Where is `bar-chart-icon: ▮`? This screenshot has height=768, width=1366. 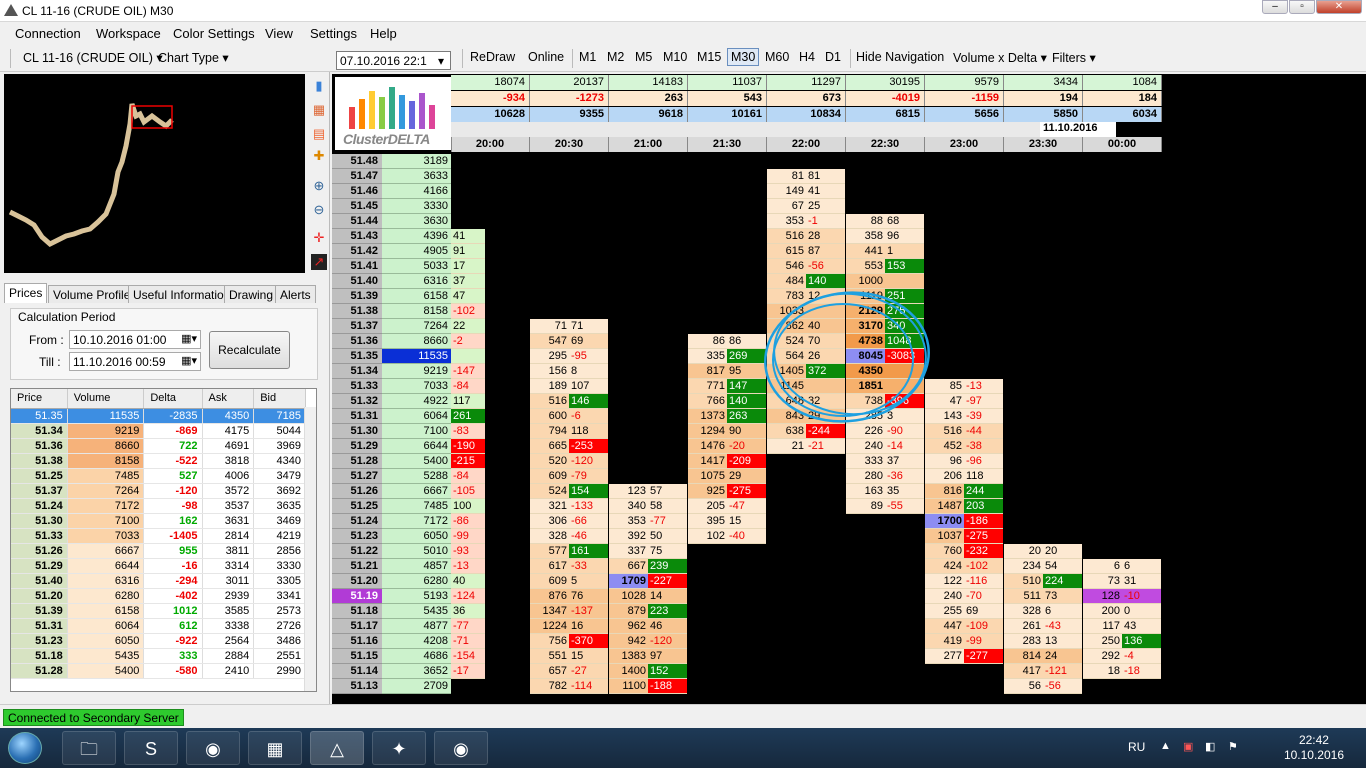 bar-chart-icon: ▮ is located at coordinates (319, 86).